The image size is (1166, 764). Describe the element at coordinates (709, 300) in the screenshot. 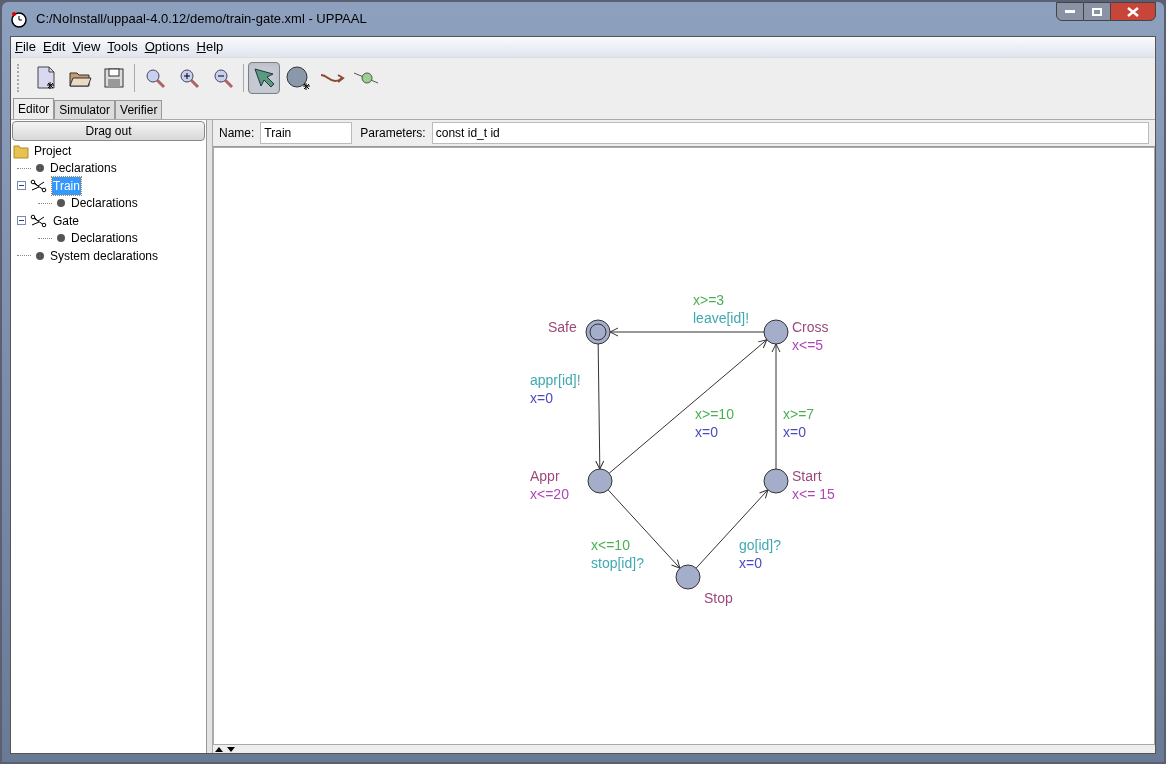

I see `edge-label: x>=3` at that location.